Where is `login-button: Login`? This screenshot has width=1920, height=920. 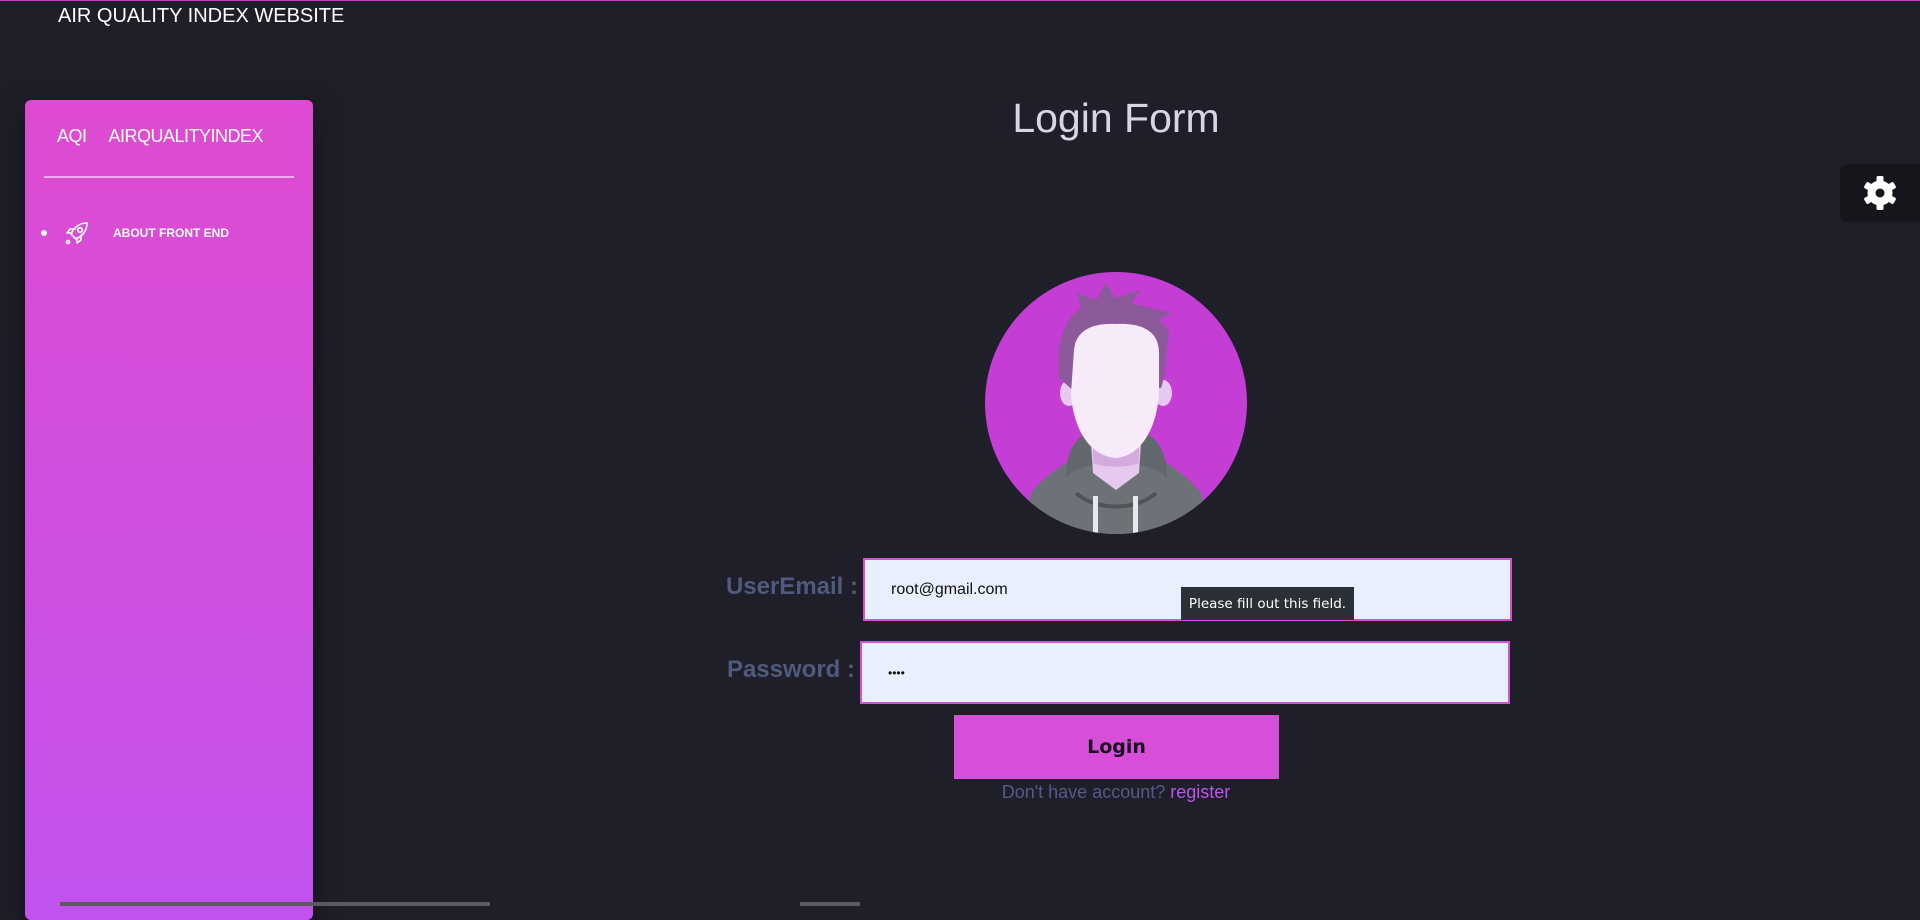
login-button: Login is located at coordinates (1116, 747).